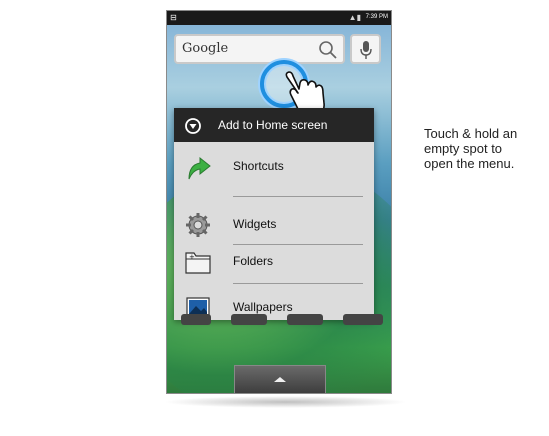  What do you see at coordinates (259, 49) in the screenshot?
I see `google-search-widget: Google` at bounding box center [259, 49].